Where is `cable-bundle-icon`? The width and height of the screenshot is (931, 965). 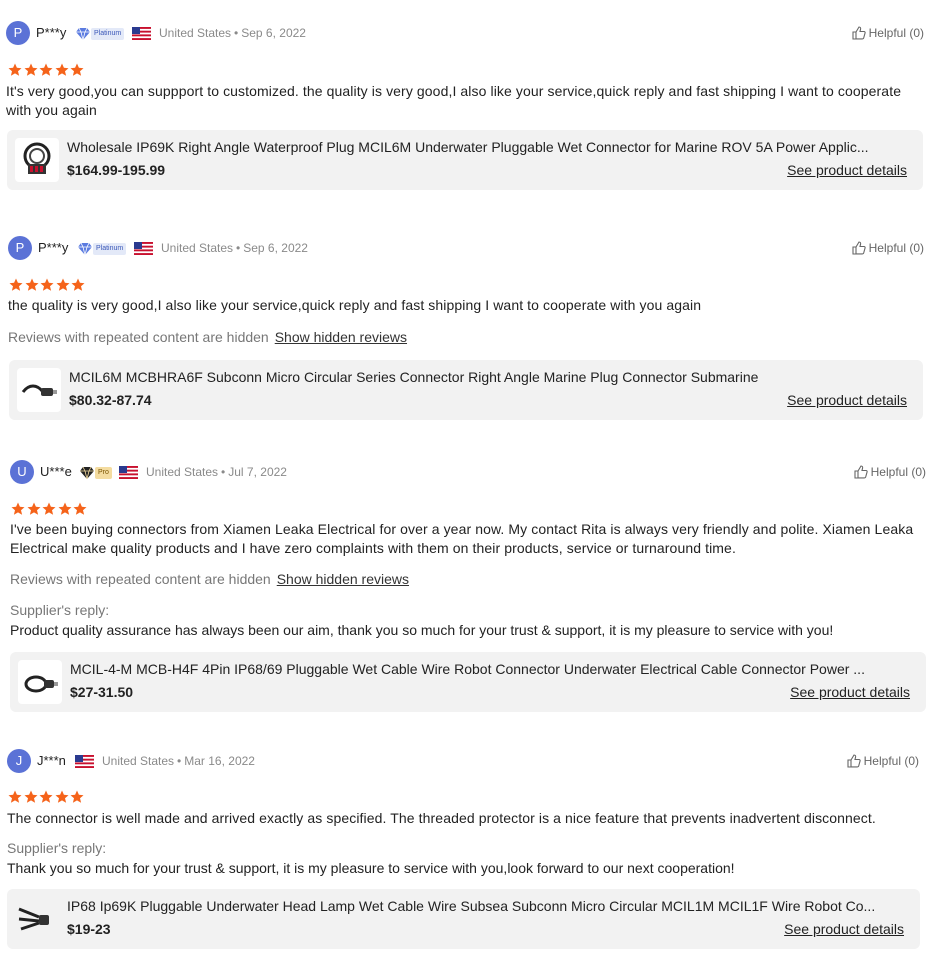
cable-bundle-icon is located at coordinates (33, 919).